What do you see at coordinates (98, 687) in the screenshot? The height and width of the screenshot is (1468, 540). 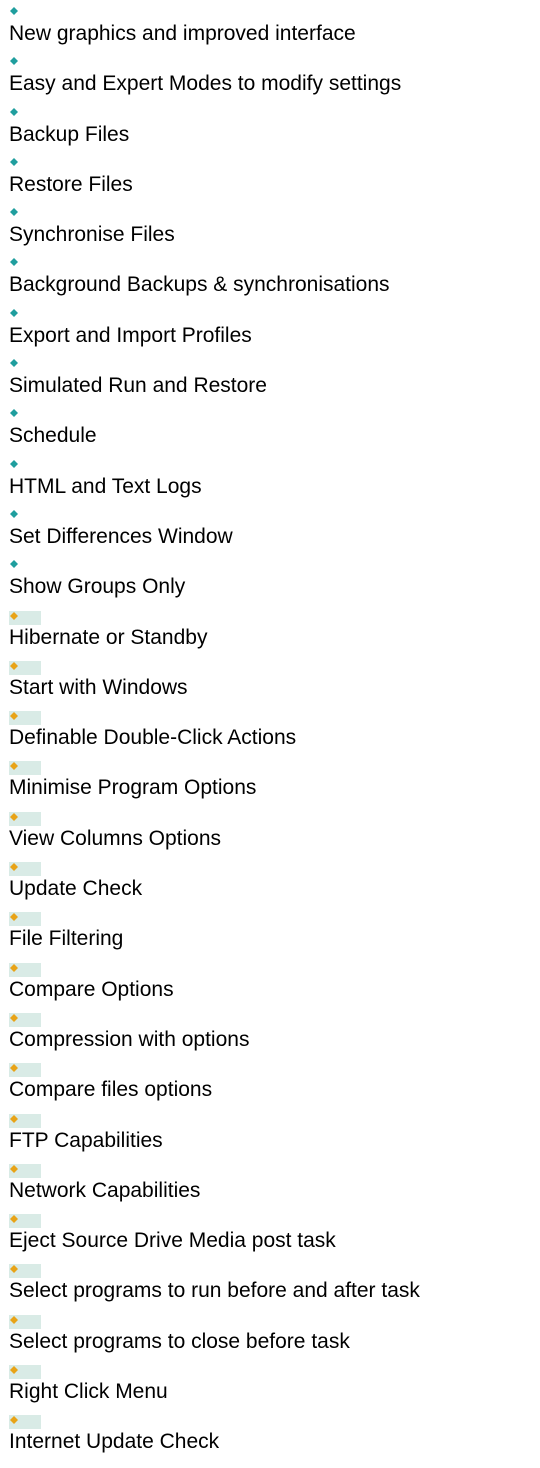 I see `feature-label: Start with Windows` at bounding box center [98, 687].